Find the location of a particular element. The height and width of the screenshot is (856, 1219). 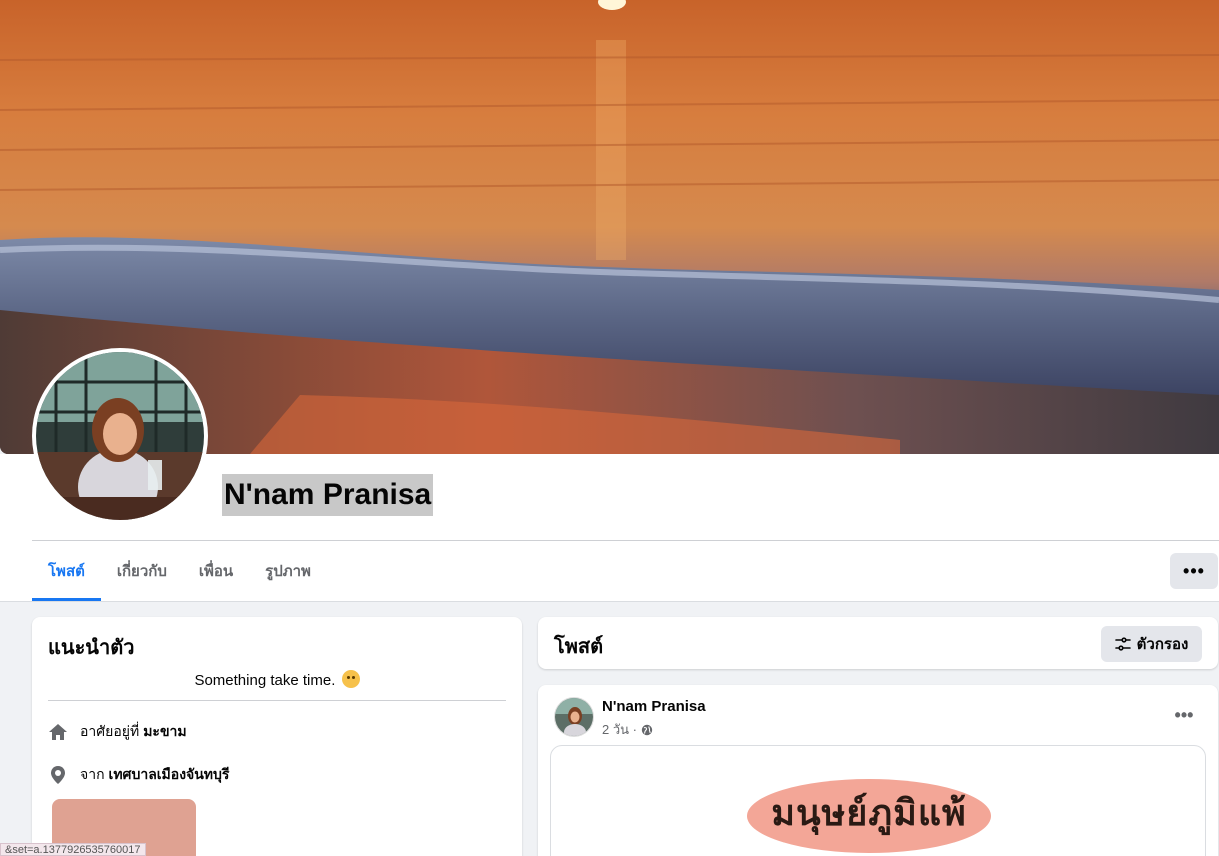

avatar-image is located at coordinates (120, 436).